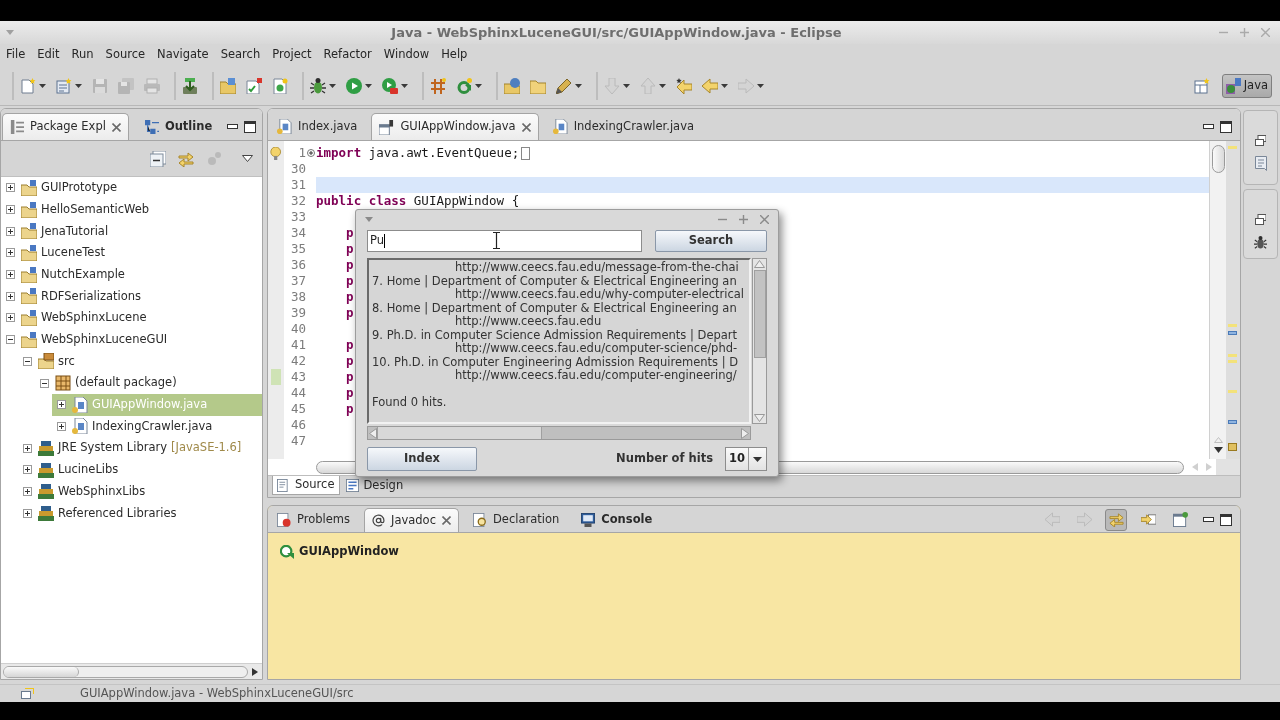  I want to click on tree-item: JRE System Library [JavaSE-1.6], so click(140, 448).